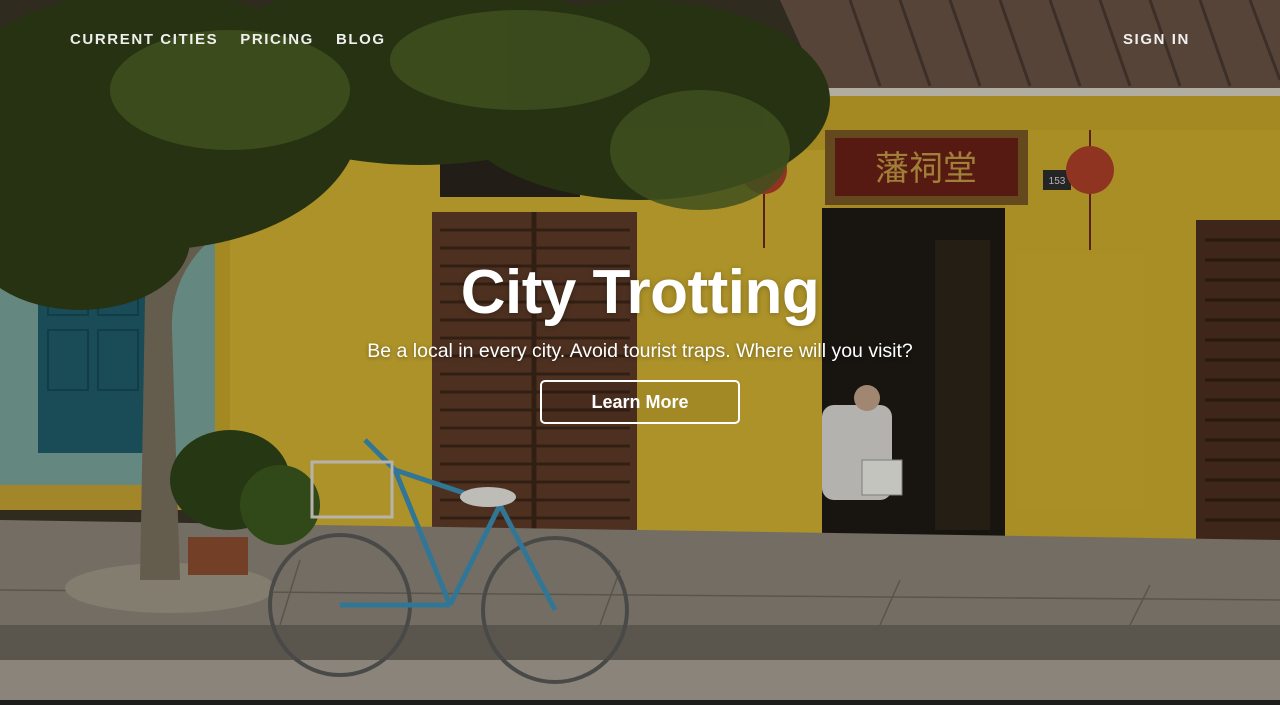 This screenshot has height=705, width=1280. Describe the element at coordinates (144, 39) in the screenshot. I see `nav-current-cities: CURRENT CITIES` at that location.